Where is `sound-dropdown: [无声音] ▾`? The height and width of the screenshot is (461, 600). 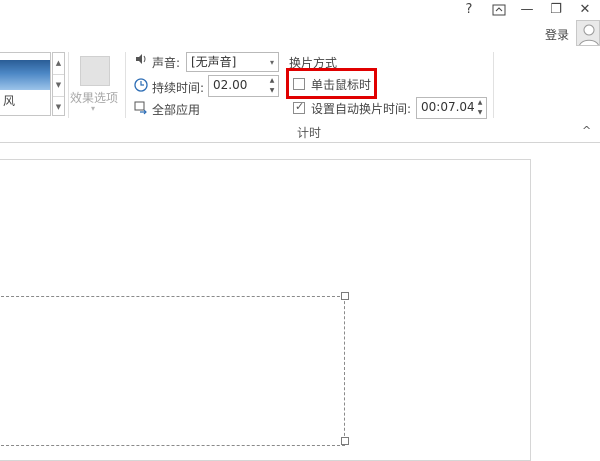 sound-dropdown: [无声音] ▾ is located at coordinates (232, 62).